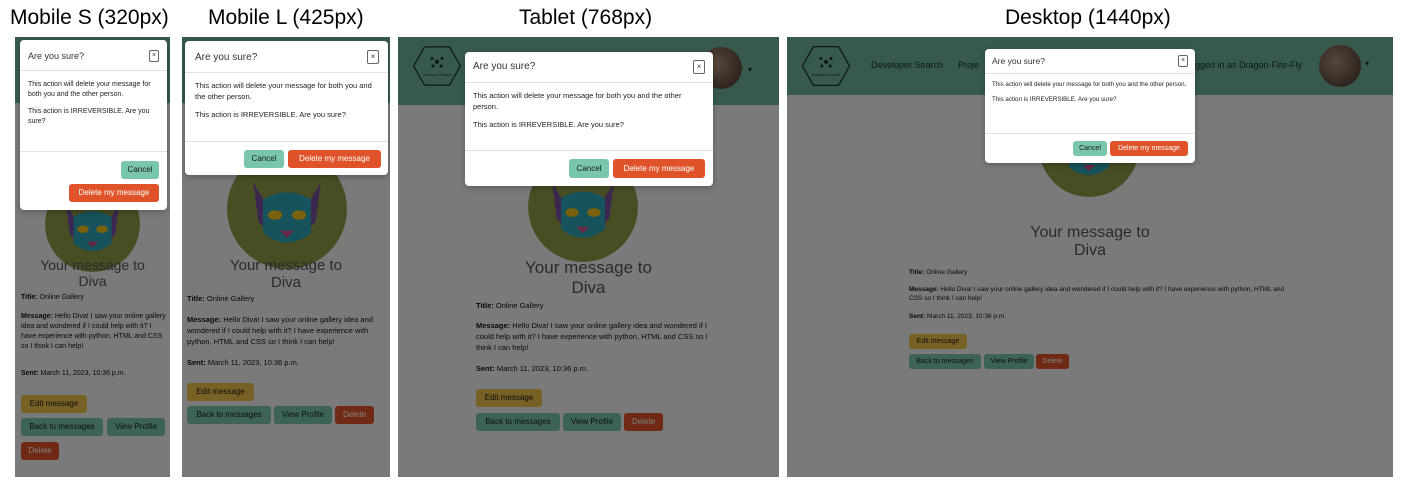  I want to click on caption-desktop: Desktop (1440px), so click(1088, 17).